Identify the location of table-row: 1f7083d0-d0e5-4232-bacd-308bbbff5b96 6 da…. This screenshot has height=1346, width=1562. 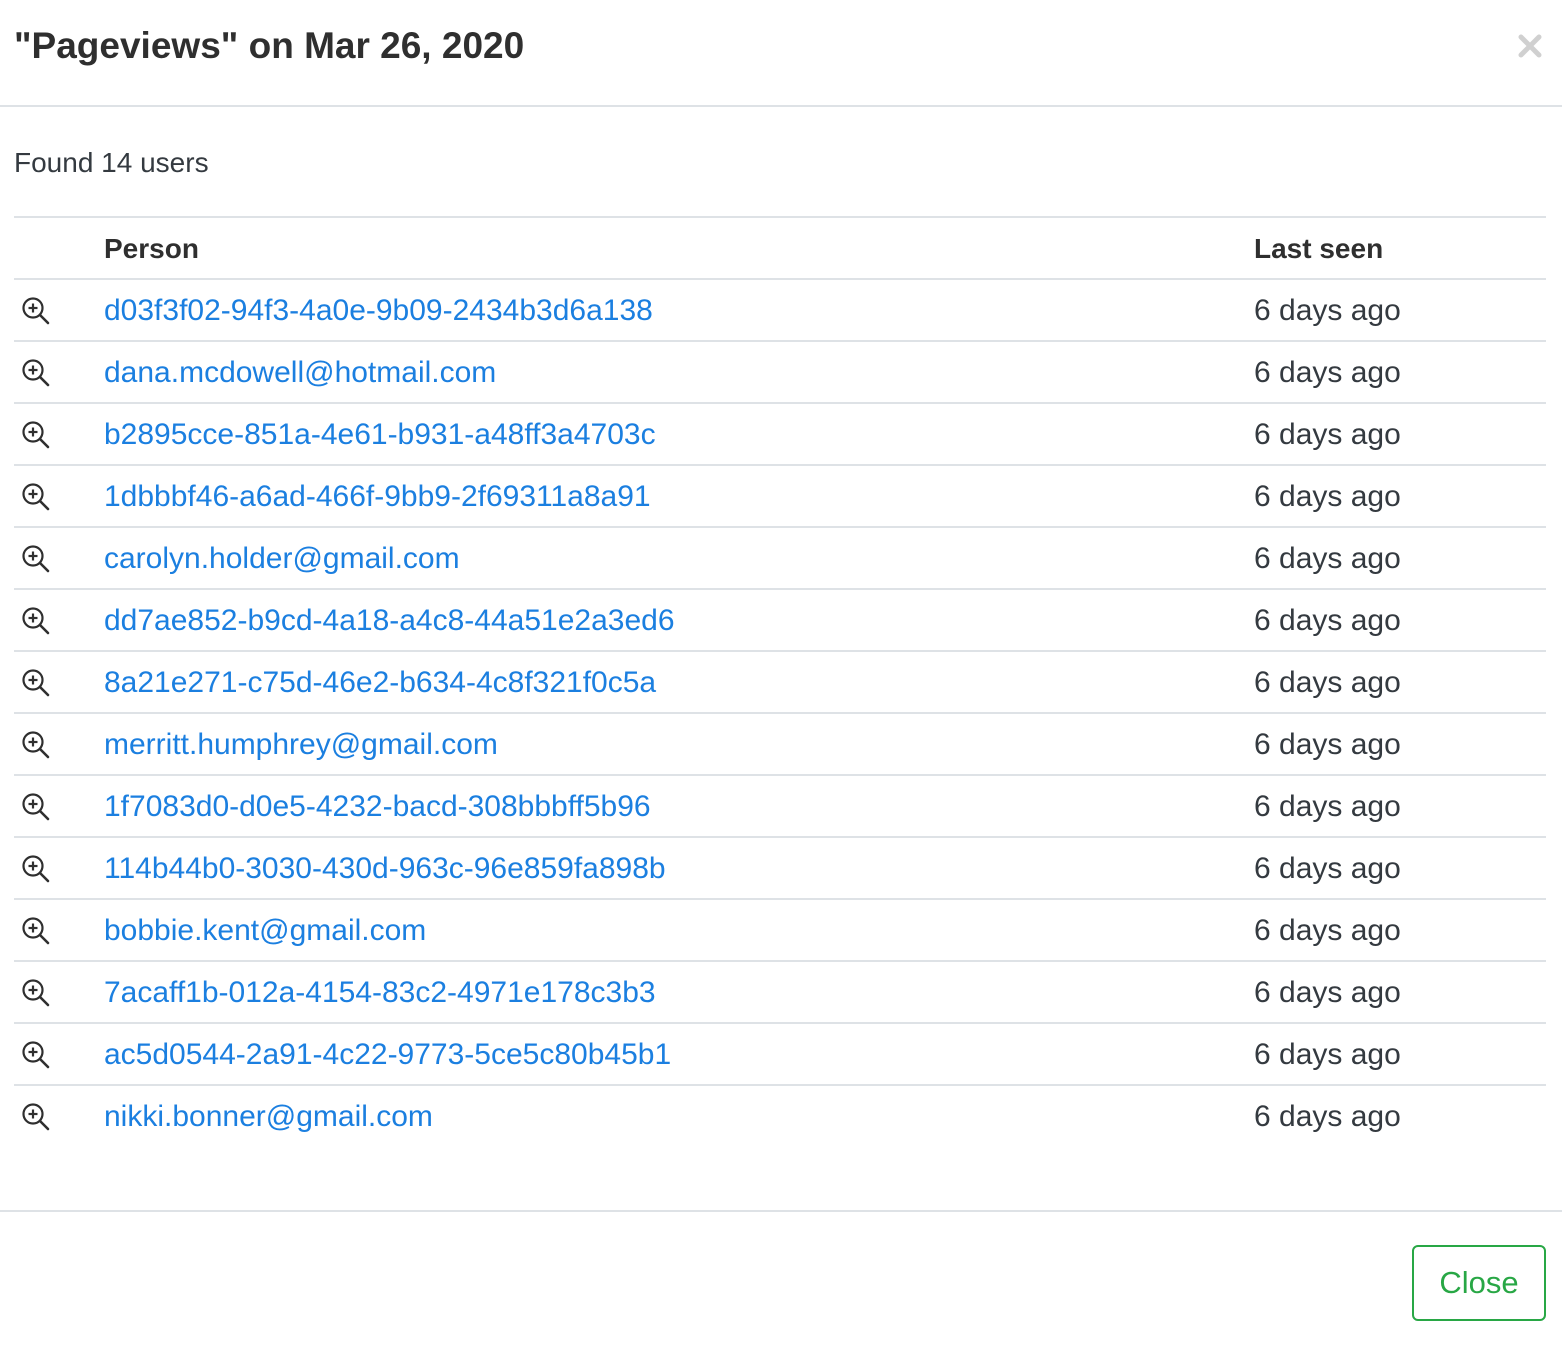
(780, 807).